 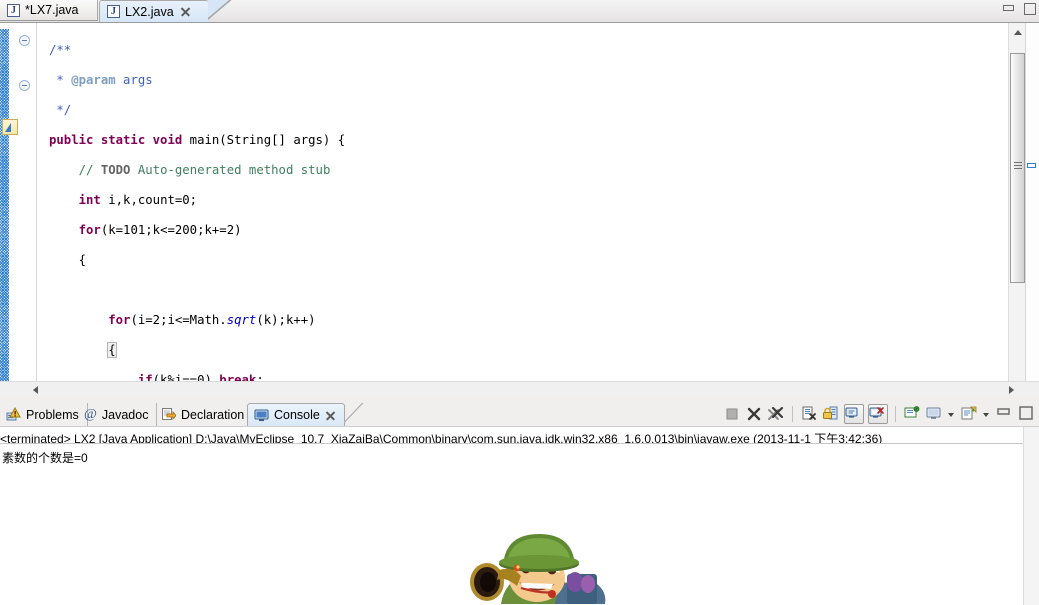 I want to click on scroll-lock-icon, so click(x=831, y=414).